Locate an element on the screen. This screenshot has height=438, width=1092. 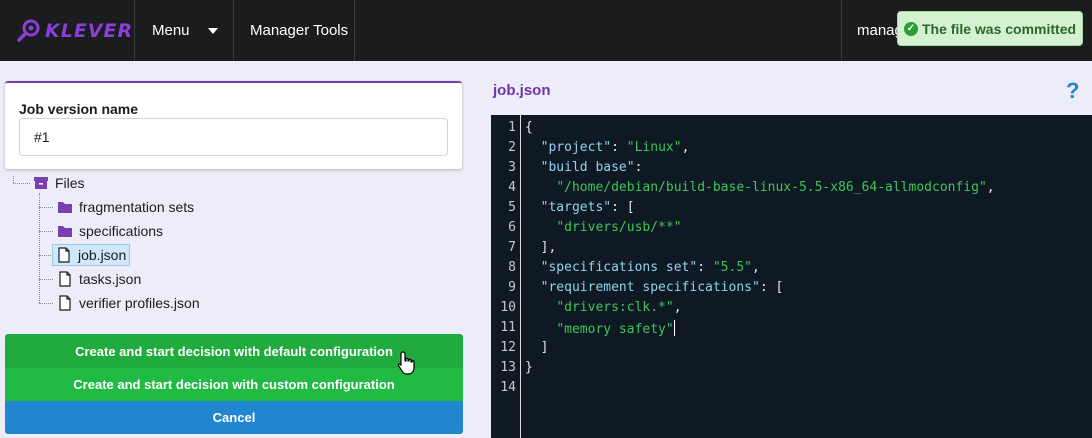
tree-item-specifications: specifications is located at coordinates (110, 231).